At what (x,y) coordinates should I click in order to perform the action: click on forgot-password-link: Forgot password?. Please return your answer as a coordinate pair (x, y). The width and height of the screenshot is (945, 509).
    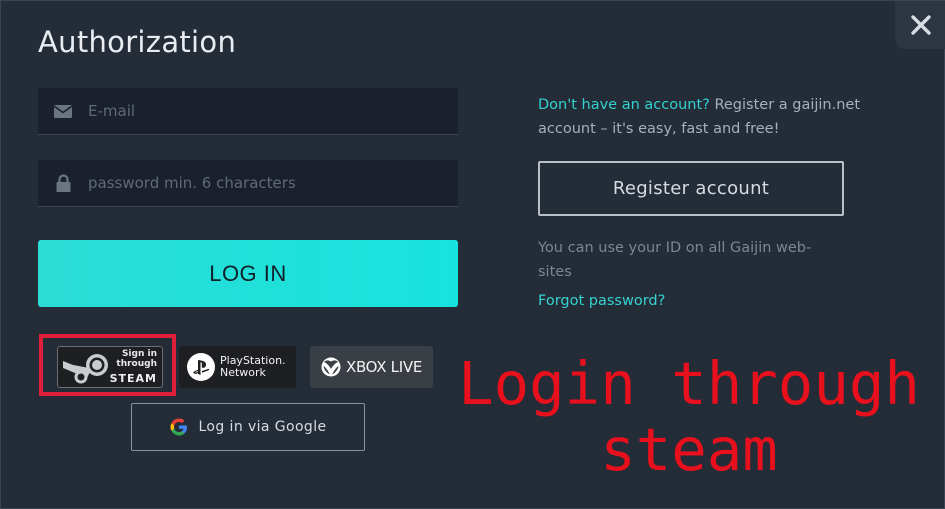
    Looking at the image, I should click on (601, 301).